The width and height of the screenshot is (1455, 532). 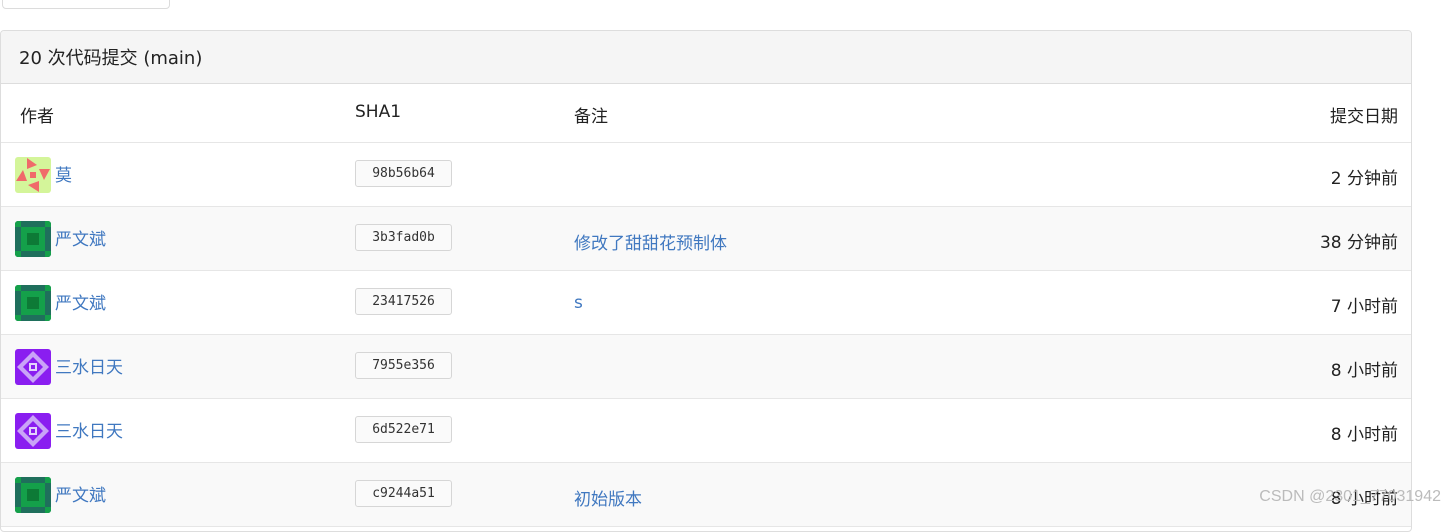 What do you see at coordinates (591, 117) in the screenshot?
I see `column-header-message: 备注` at bounding box center [591, 117].